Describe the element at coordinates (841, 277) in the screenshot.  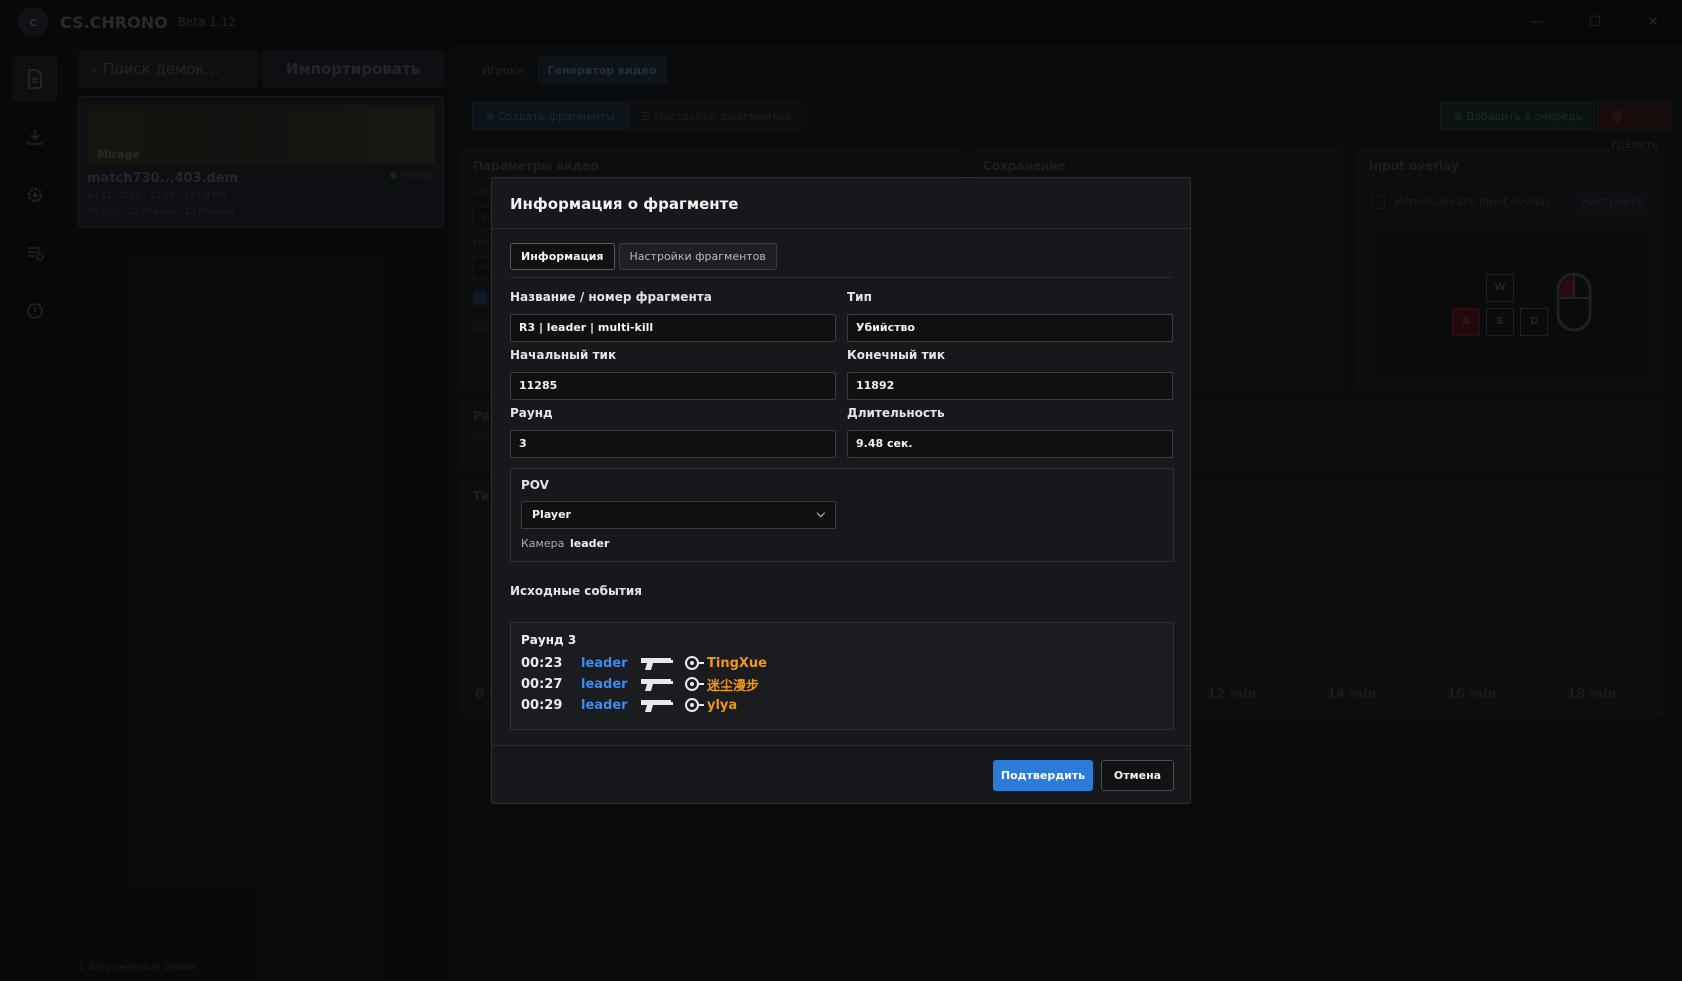
I see `tabs-divider` at that location.